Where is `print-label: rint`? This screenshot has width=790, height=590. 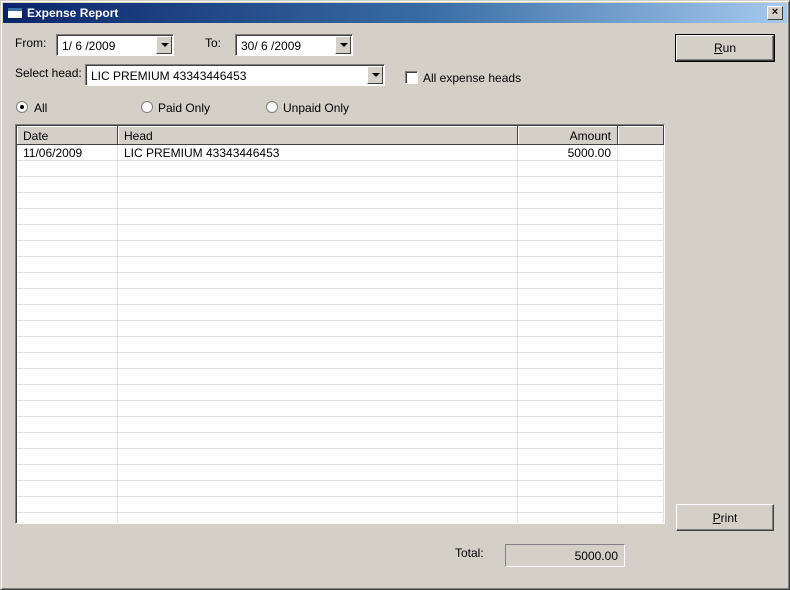
print-label: rint is located at coordinates (729, 517).